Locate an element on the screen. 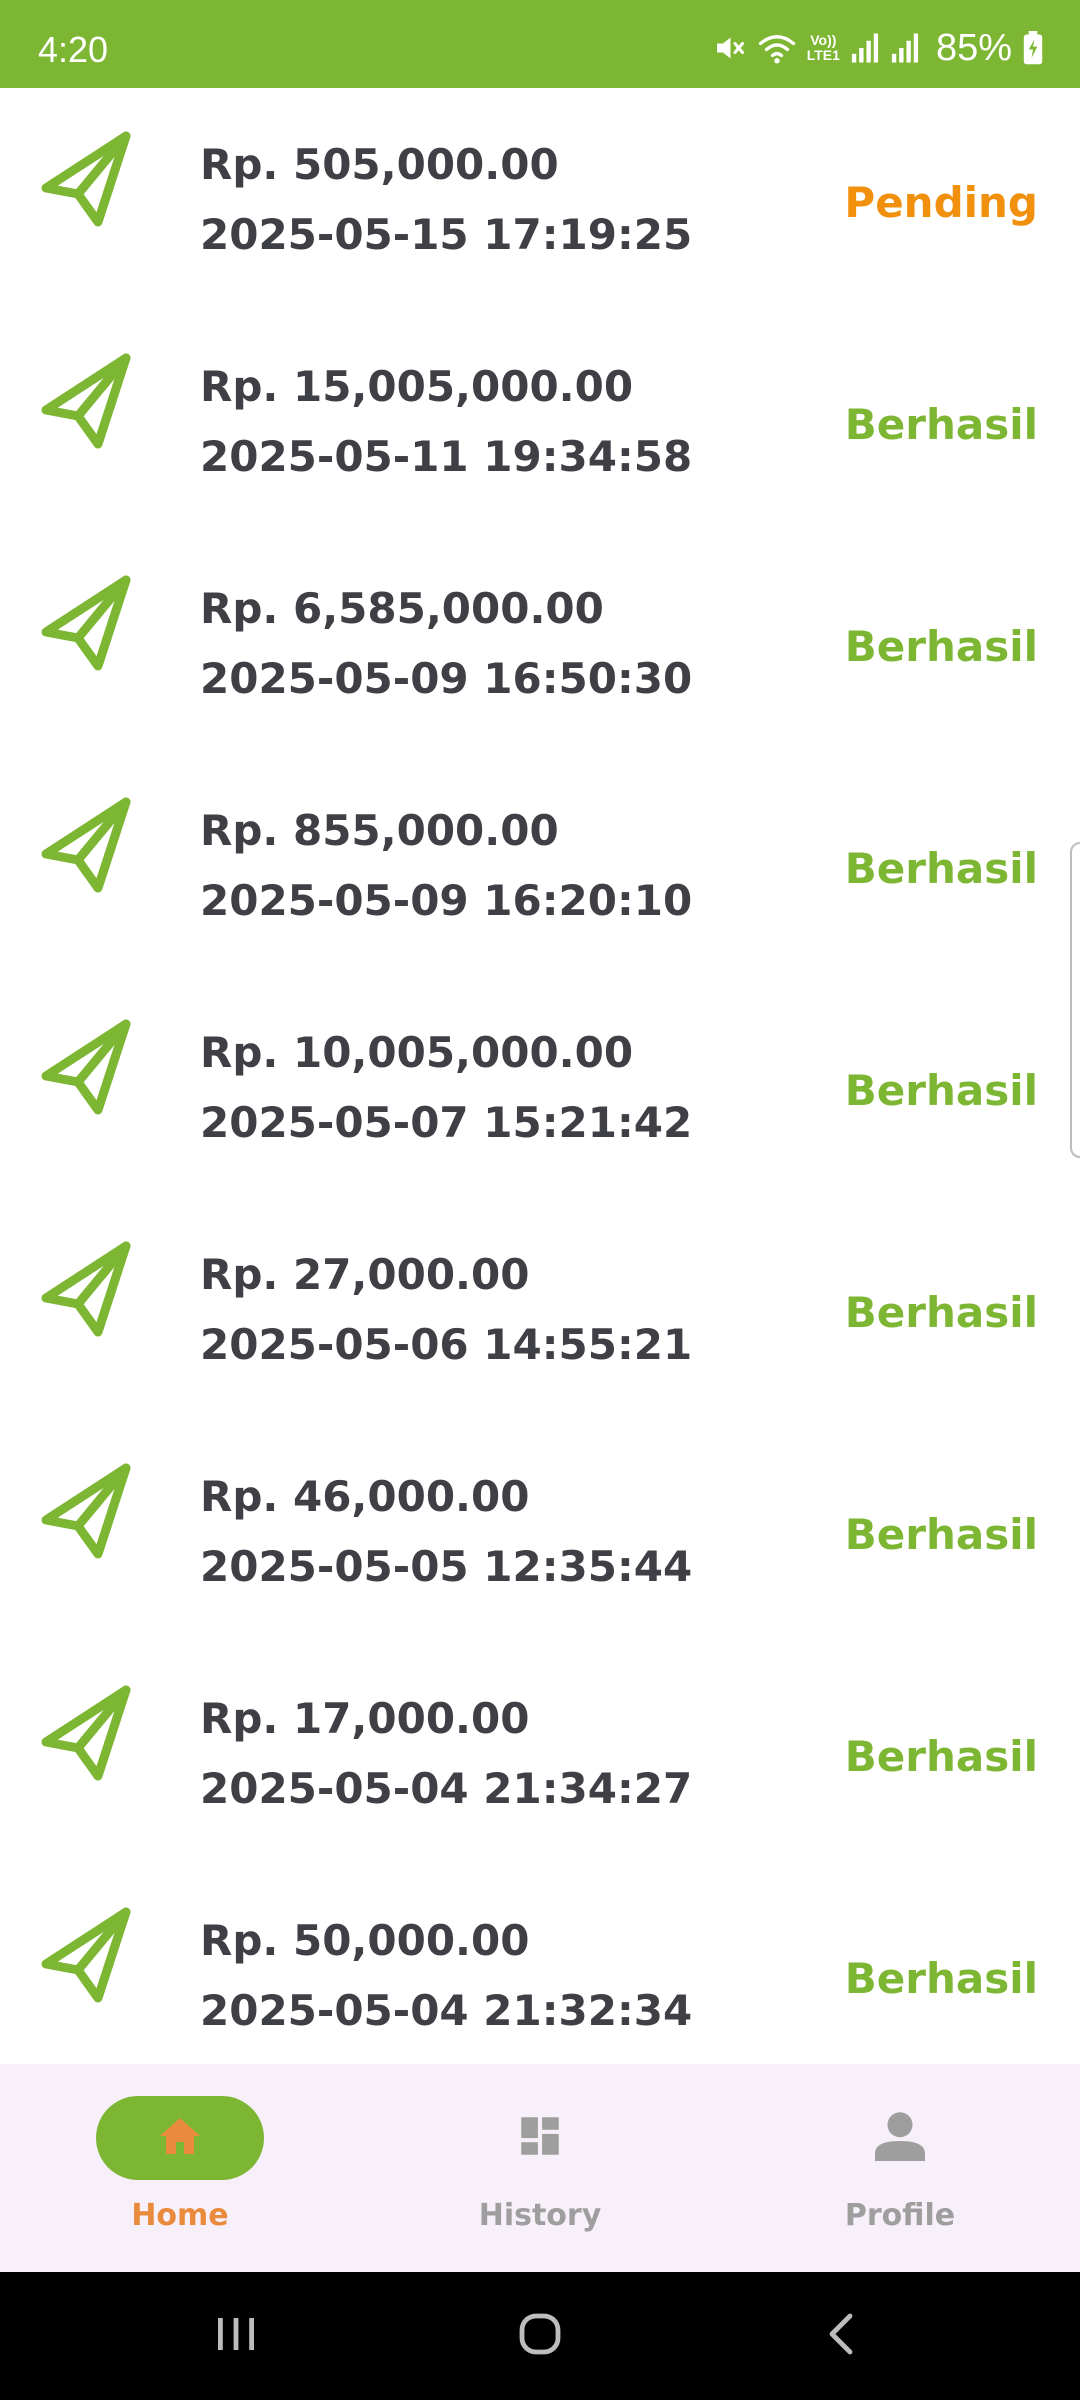  transaction-datetime: 2025-05-09 16:50:30 is located at coordinates (446, 678).